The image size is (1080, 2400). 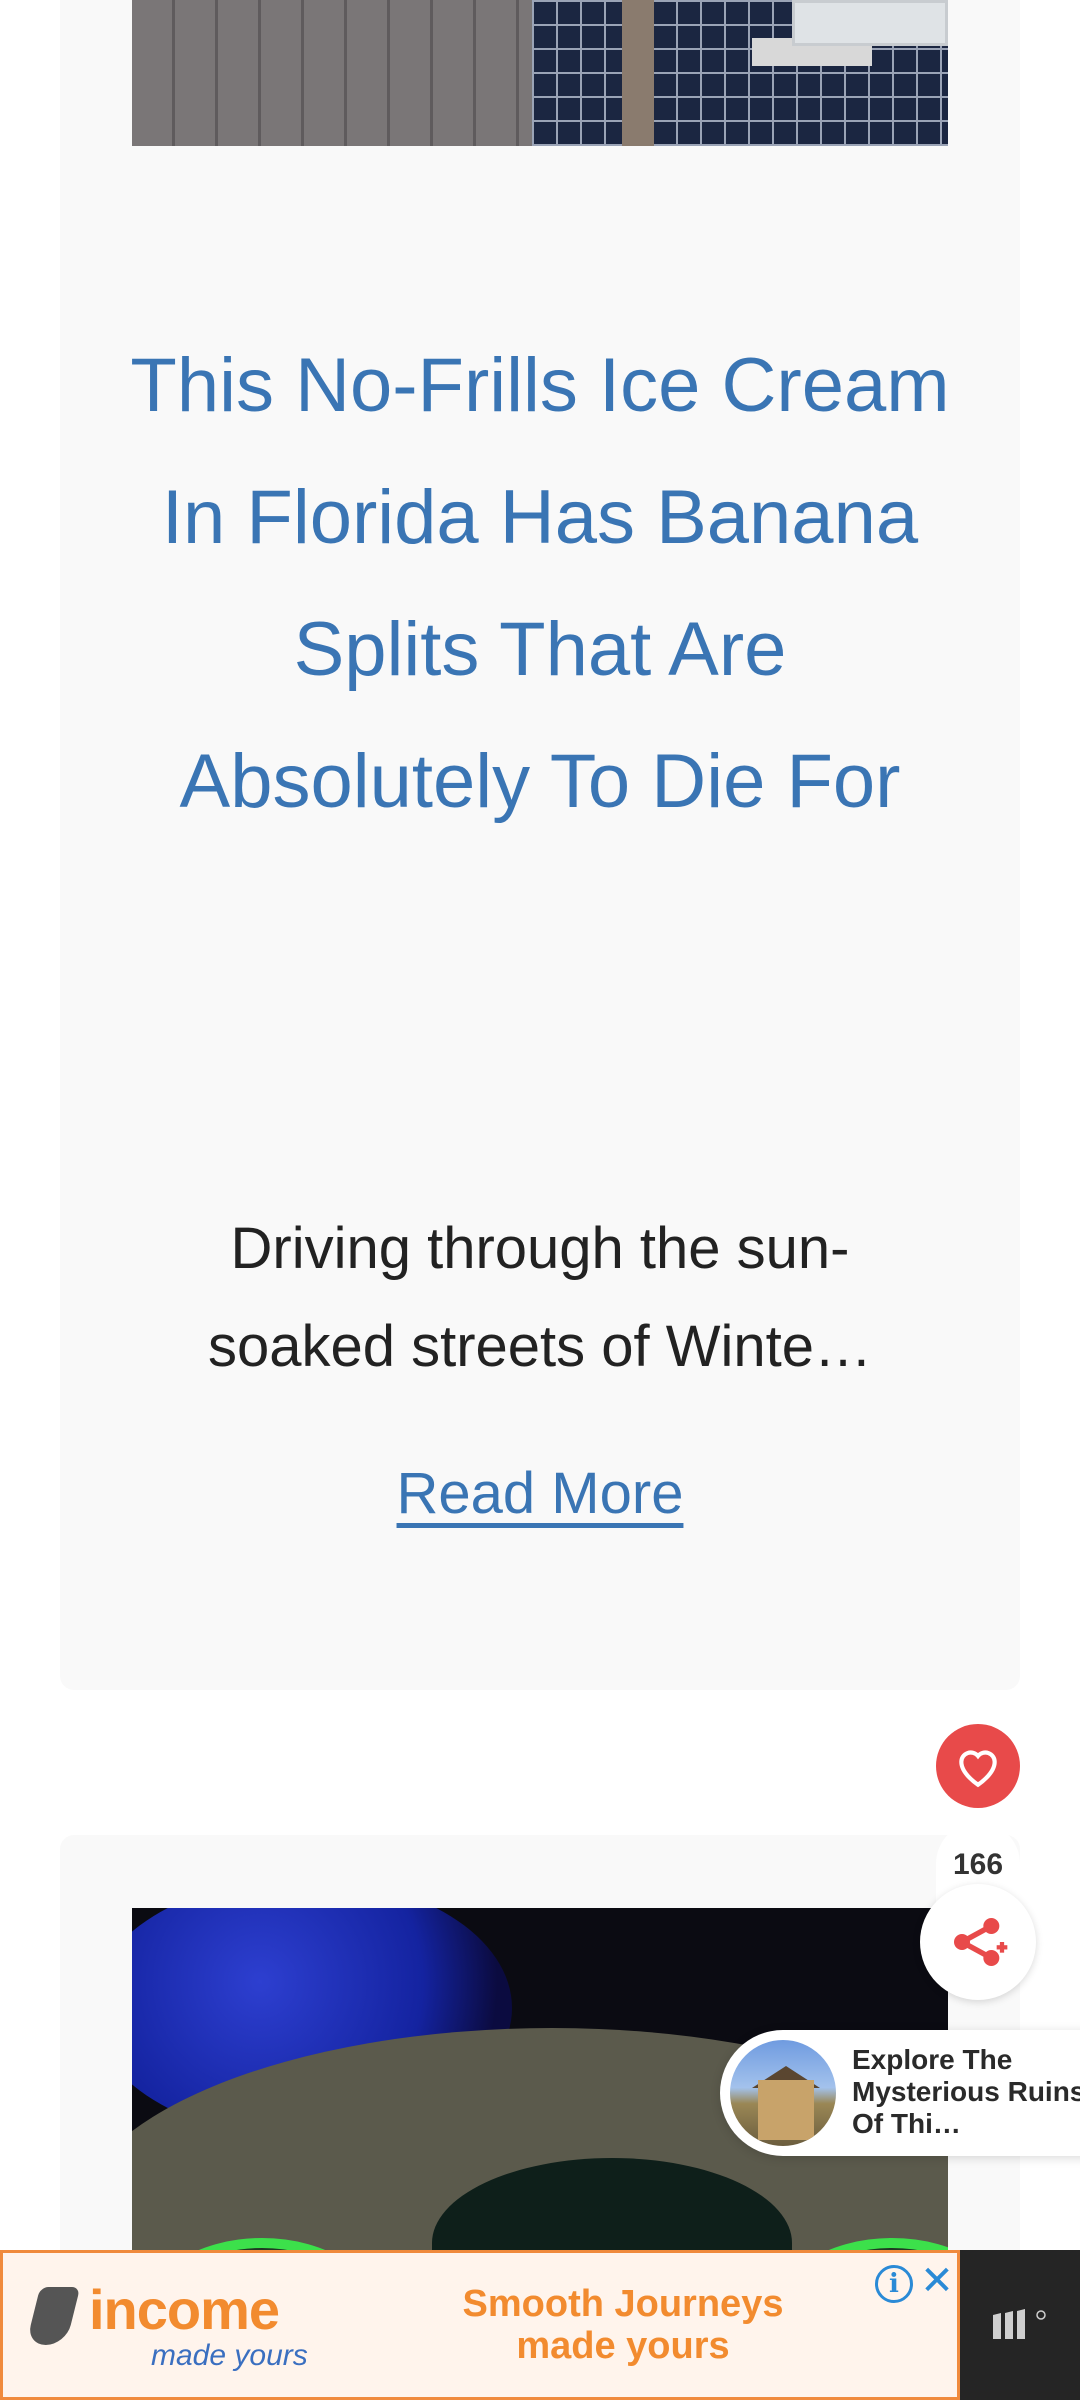 I want to click on ad-network-badge, so click(x=1020, y=2325).